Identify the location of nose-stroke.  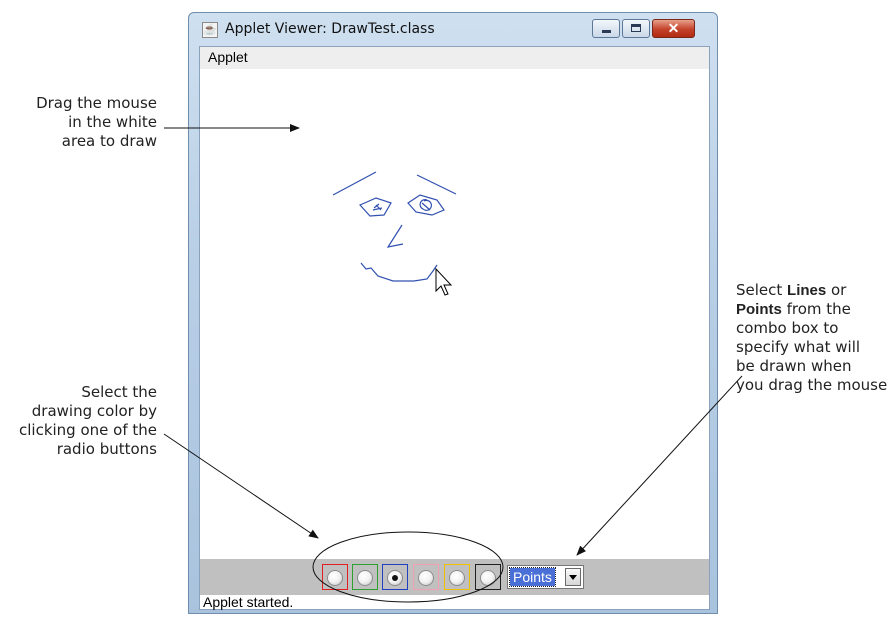
(395, 236).